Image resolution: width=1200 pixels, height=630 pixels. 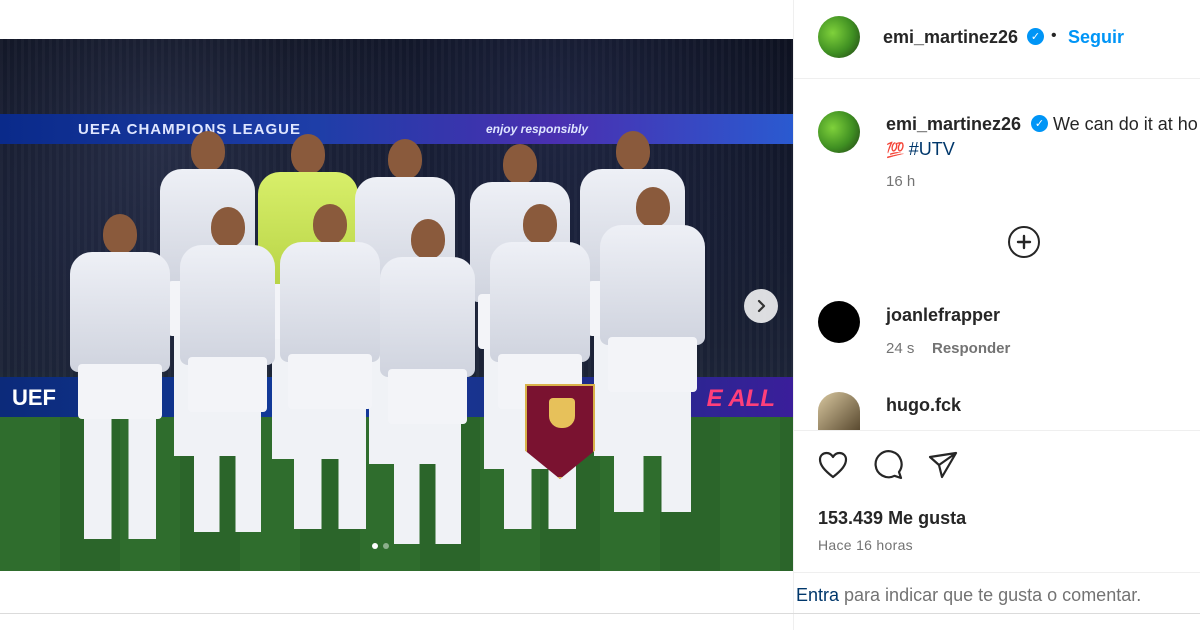 What do you see at coordinates (1035, 36) in the screenshot?
I see `verified-badge-icon: ✓` at bounding box center [1035, 36].